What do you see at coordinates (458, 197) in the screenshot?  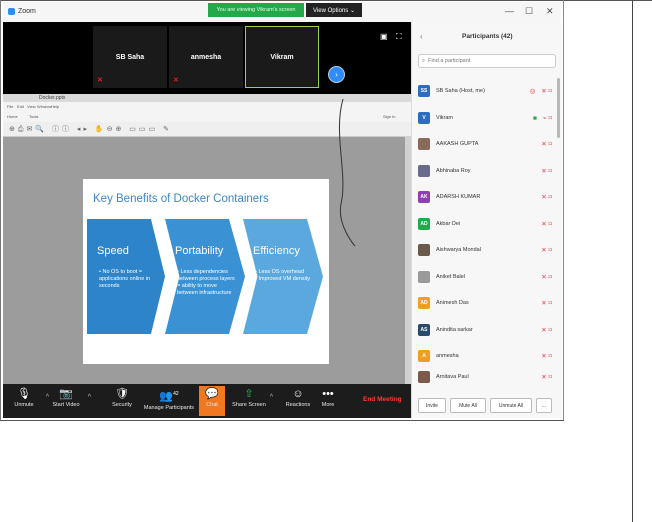 I see `participant-name: ADARSH KUMAR` at bounding box center [458, 197].